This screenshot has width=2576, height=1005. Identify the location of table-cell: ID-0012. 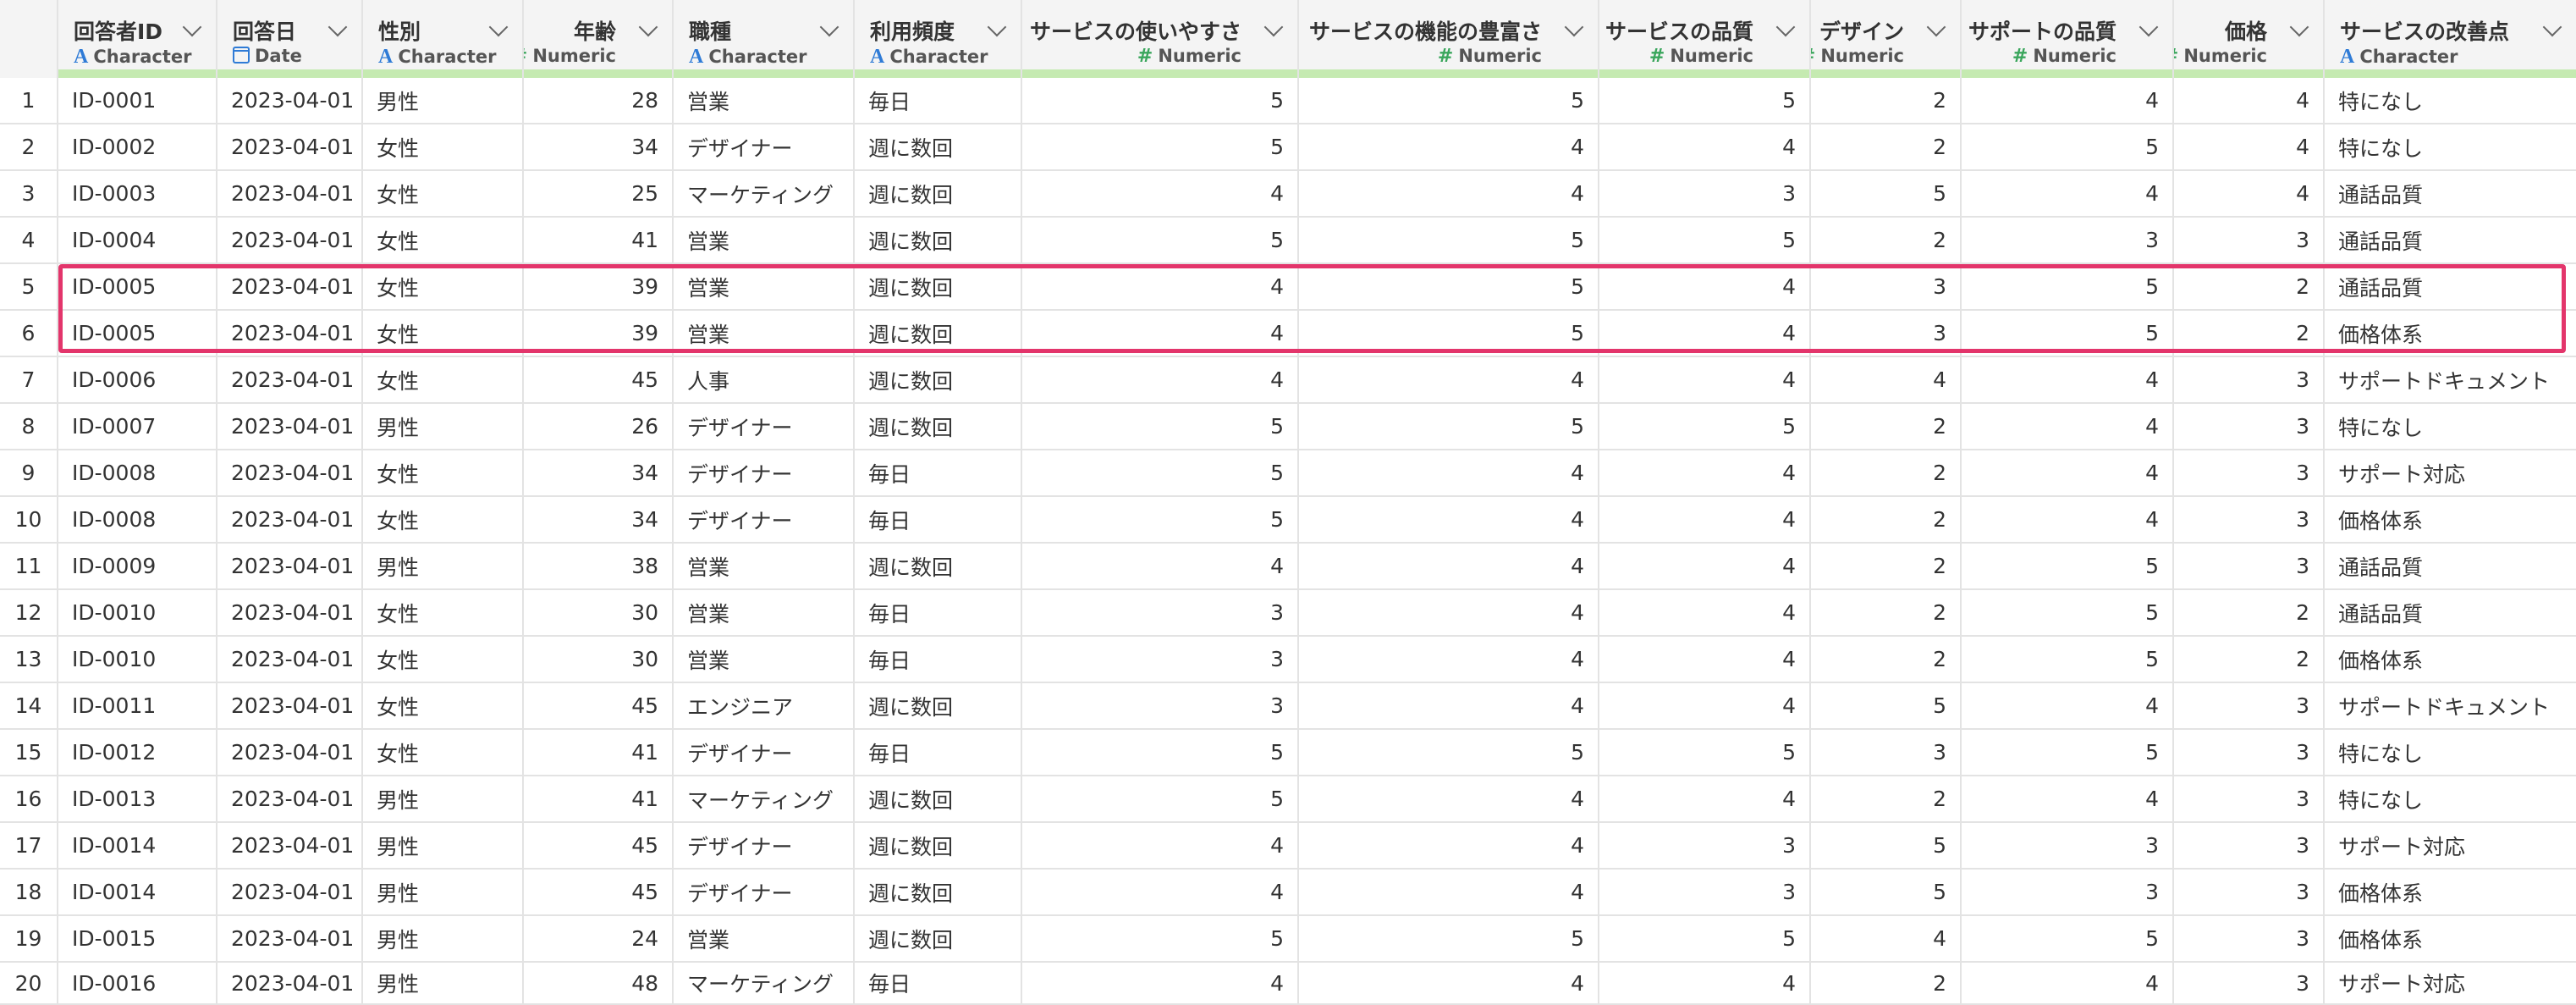
(137, 753).